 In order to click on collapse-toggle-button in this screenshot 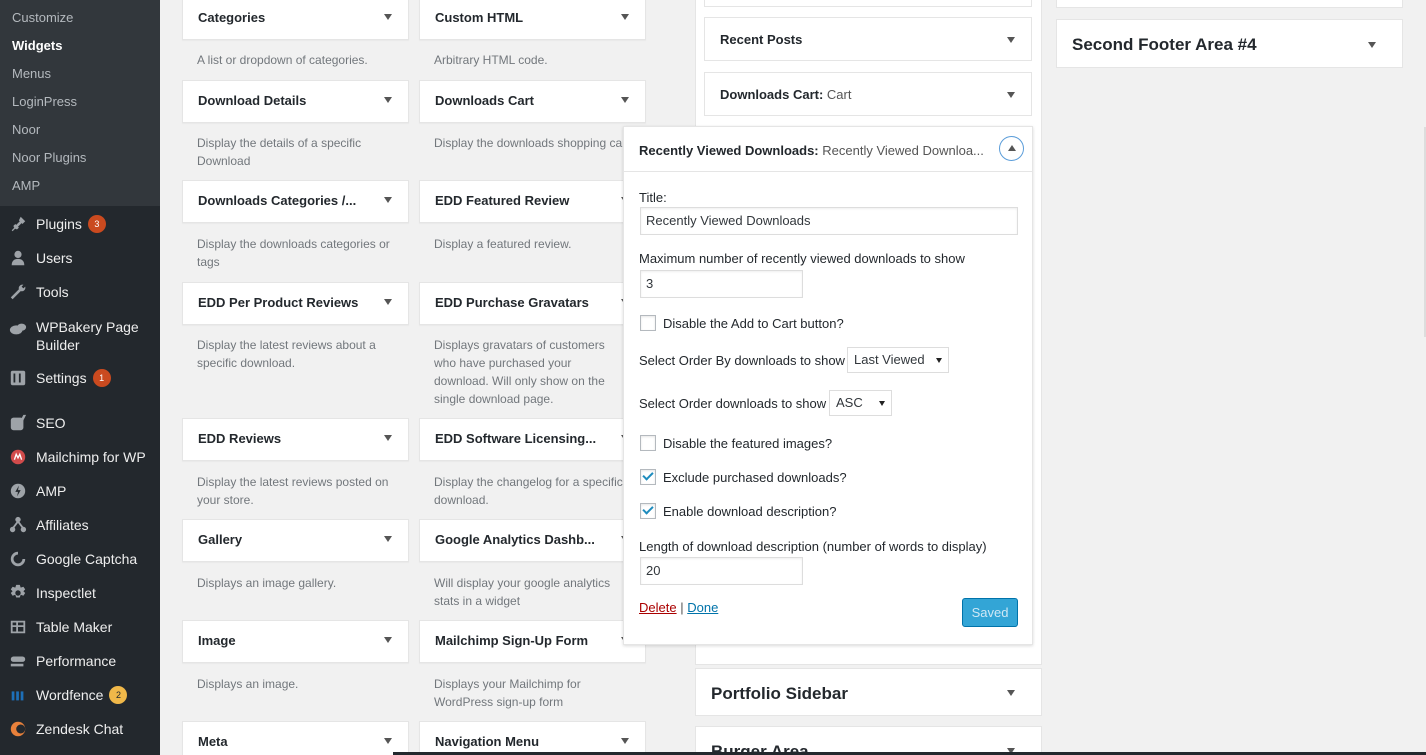, I will do `click(1011, 148)`.